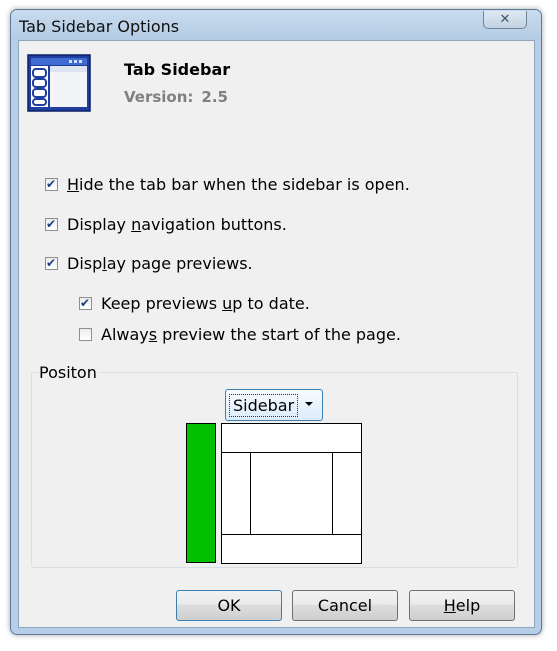 This screenshot has height=651, width=557. What do you see at coordinates (345, 605) in the screenshot?
I see `cancel-button: Cancel` at bounding box center [345, 605].